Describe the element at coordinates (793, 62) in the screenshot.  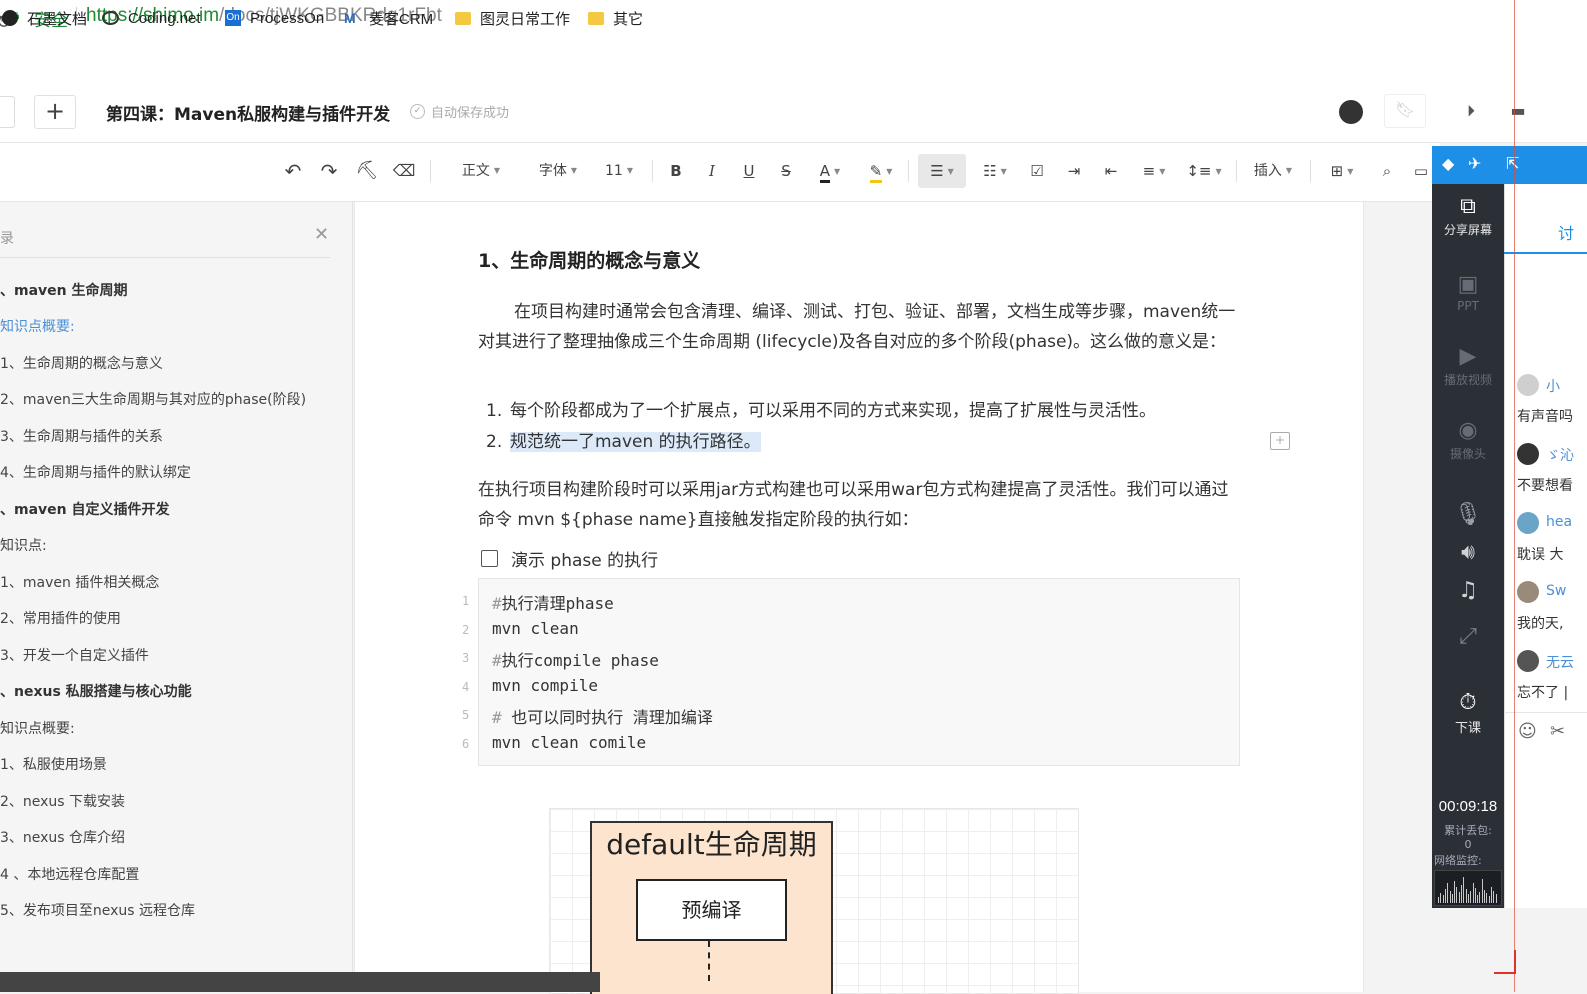
I see `bookmarks-bar` at that location.